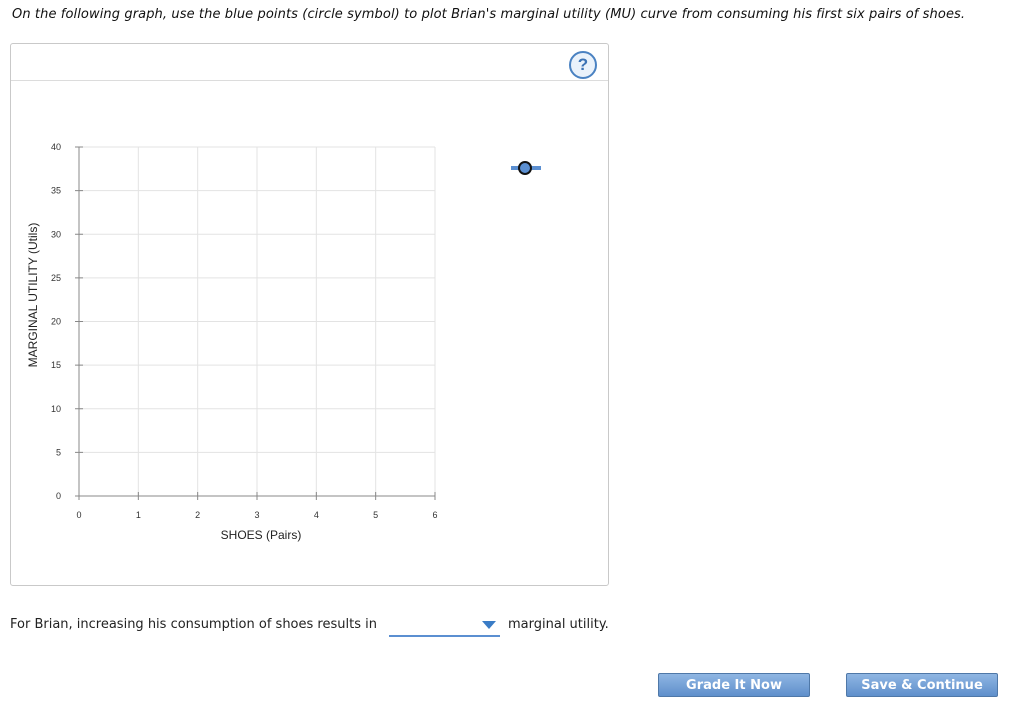 The image size is (1024, 705). I want to click on circle-symbol-icon, so click(525, 168).